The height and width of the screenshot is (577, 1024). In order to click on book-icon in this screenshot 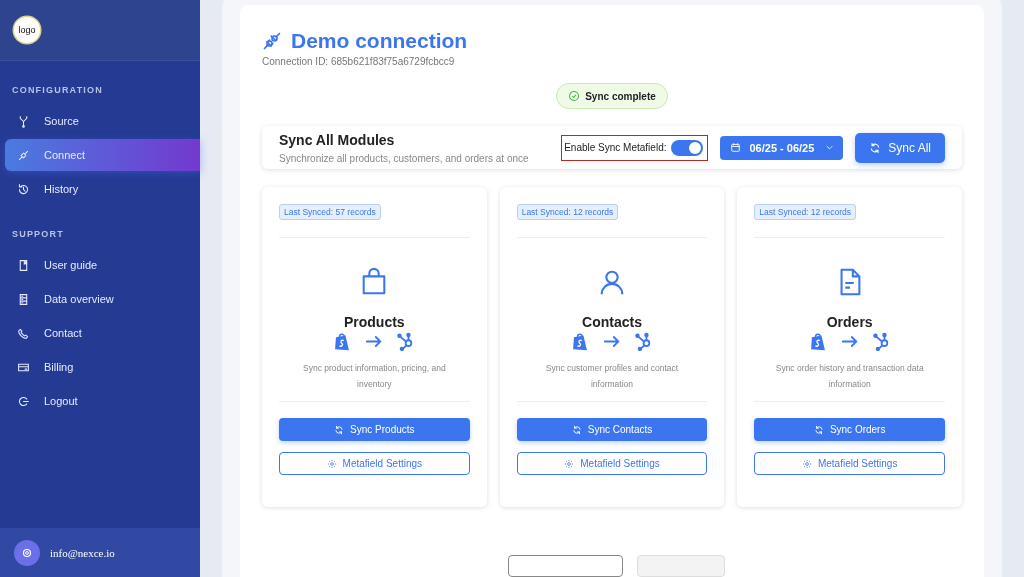, I will do `click(23, 265)`.